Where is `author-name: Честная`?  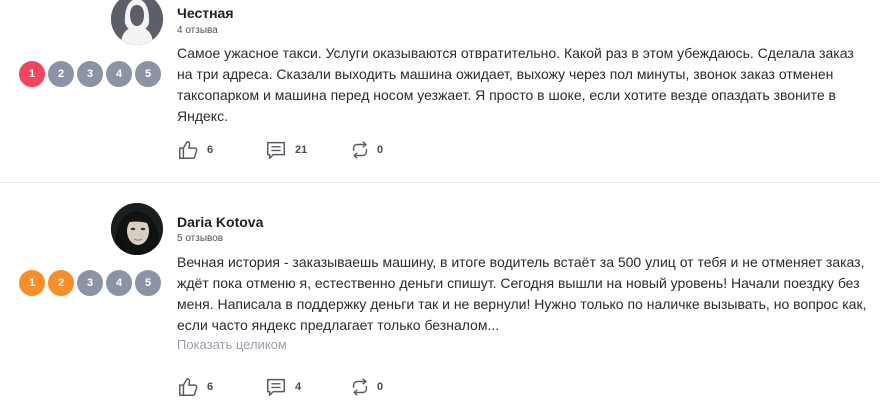
author-name: Честная is located at coordinates (205, 13).